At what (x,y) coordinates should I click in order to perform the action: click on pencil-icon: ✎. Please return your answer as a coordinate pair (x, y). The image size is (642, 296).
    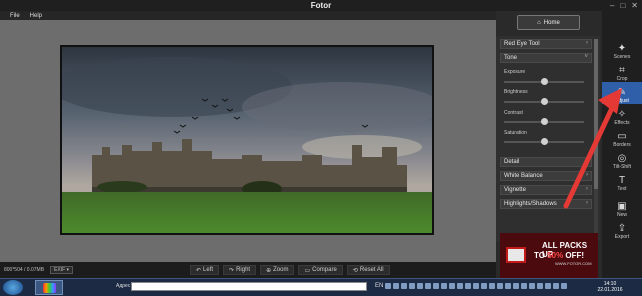
    Looking at the image, I should click on (622, 92).